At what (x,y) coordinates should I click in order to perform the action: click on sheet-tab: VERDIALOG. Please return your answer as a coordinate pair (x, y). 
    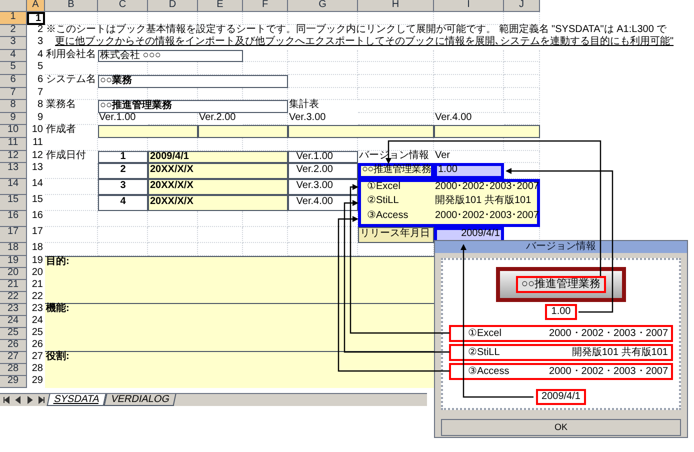
    Looking at the image, I should click on (140, 400).